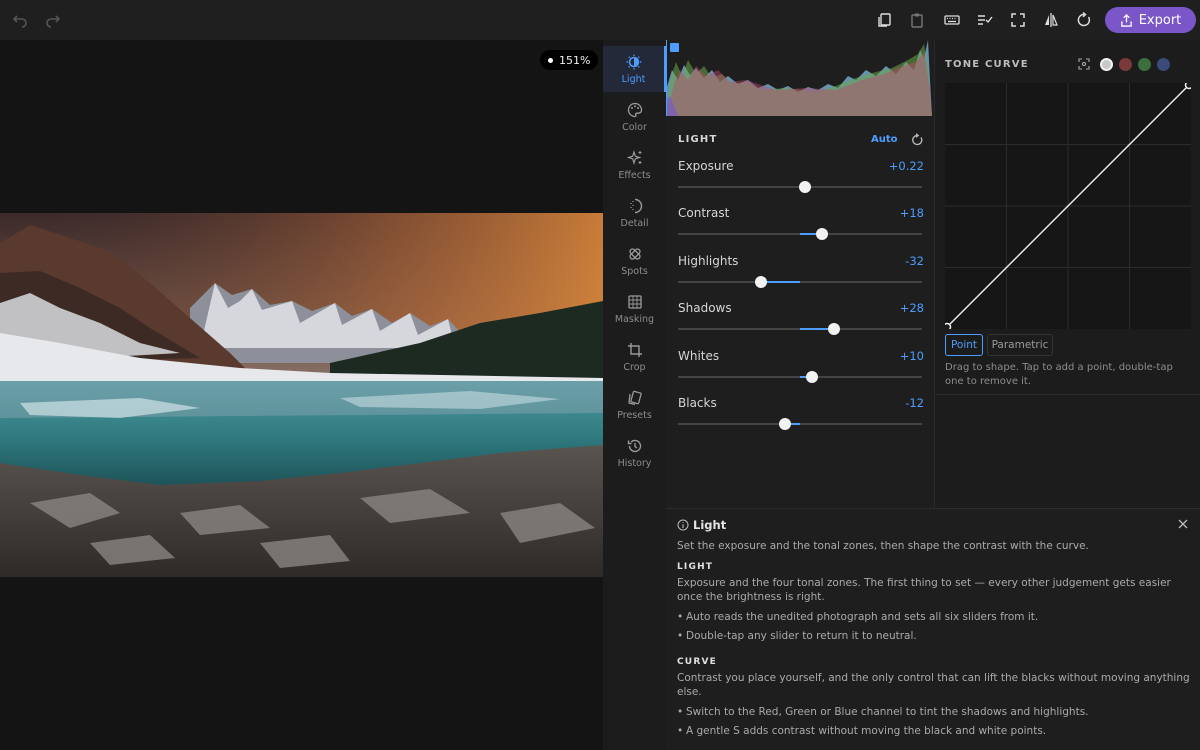  I want to click on presets-icon, so click(634, 397).